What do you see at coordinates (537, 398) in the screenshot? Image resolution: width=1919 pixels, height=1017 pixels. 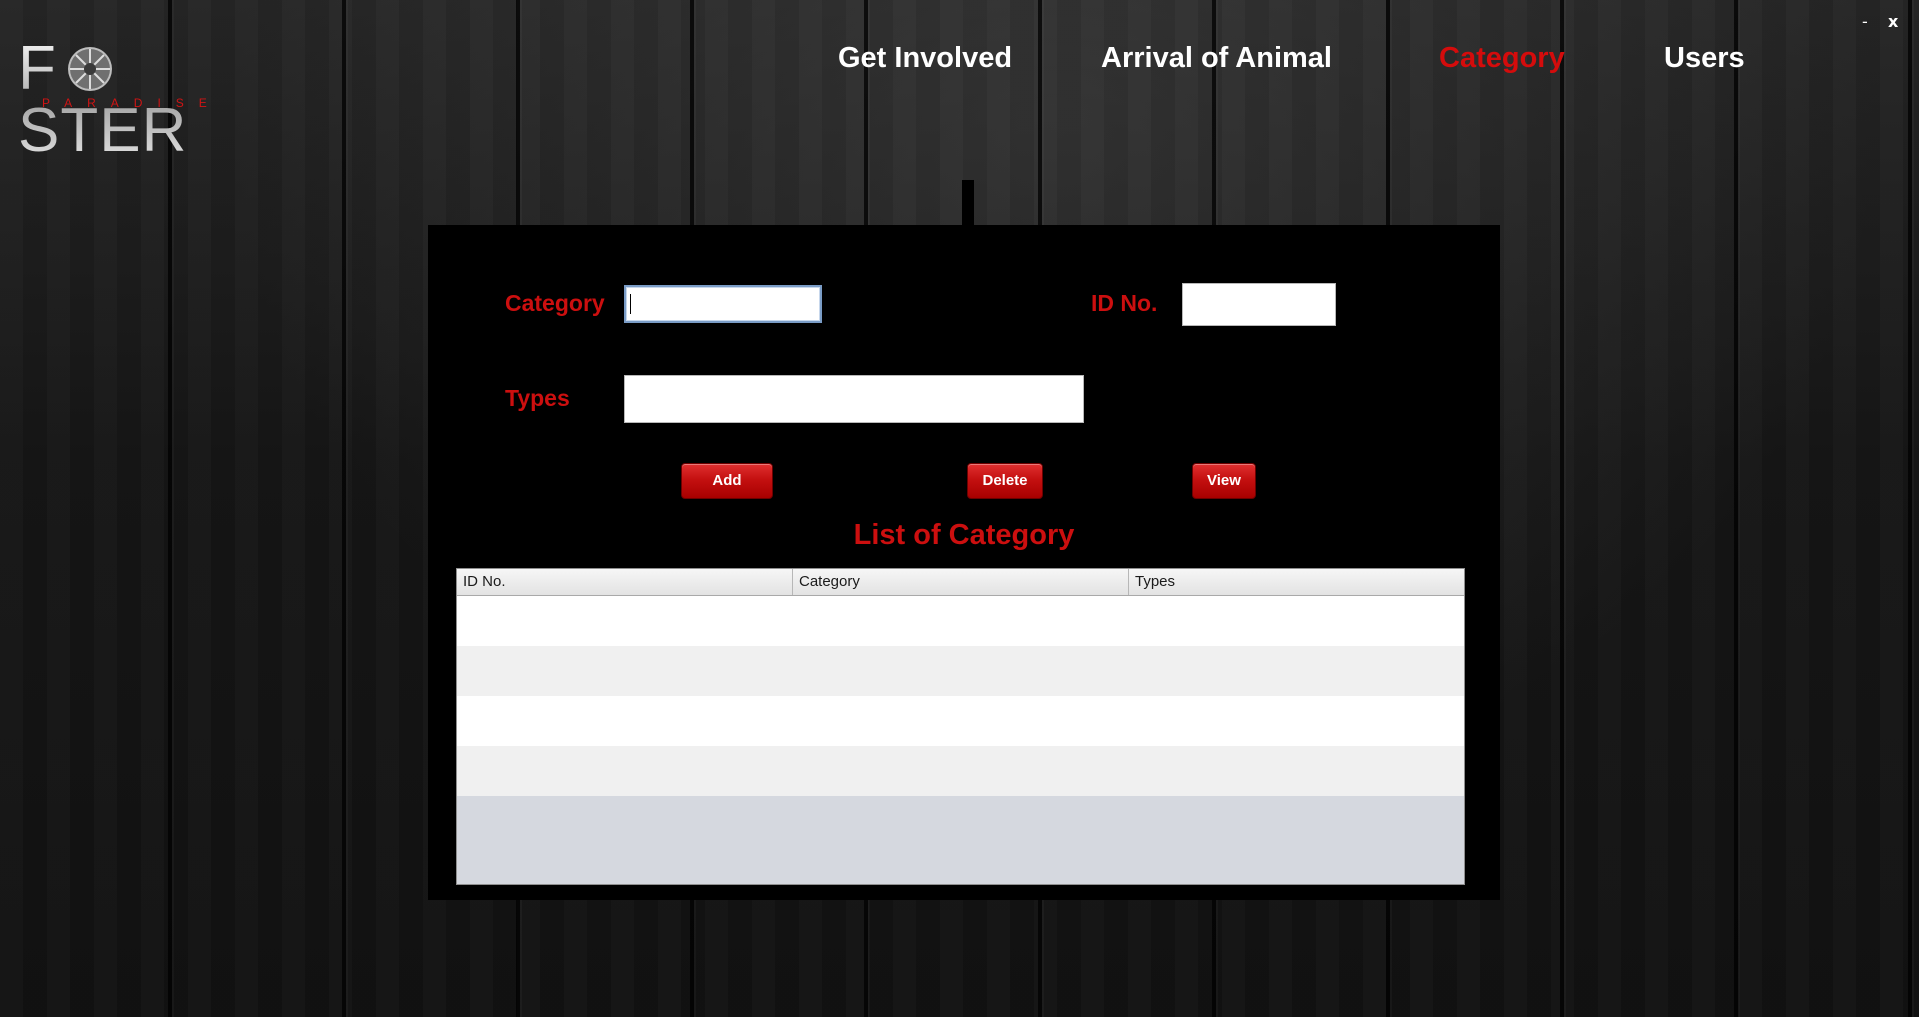 I see `types-label: Types` at bounding box center [537, 398].